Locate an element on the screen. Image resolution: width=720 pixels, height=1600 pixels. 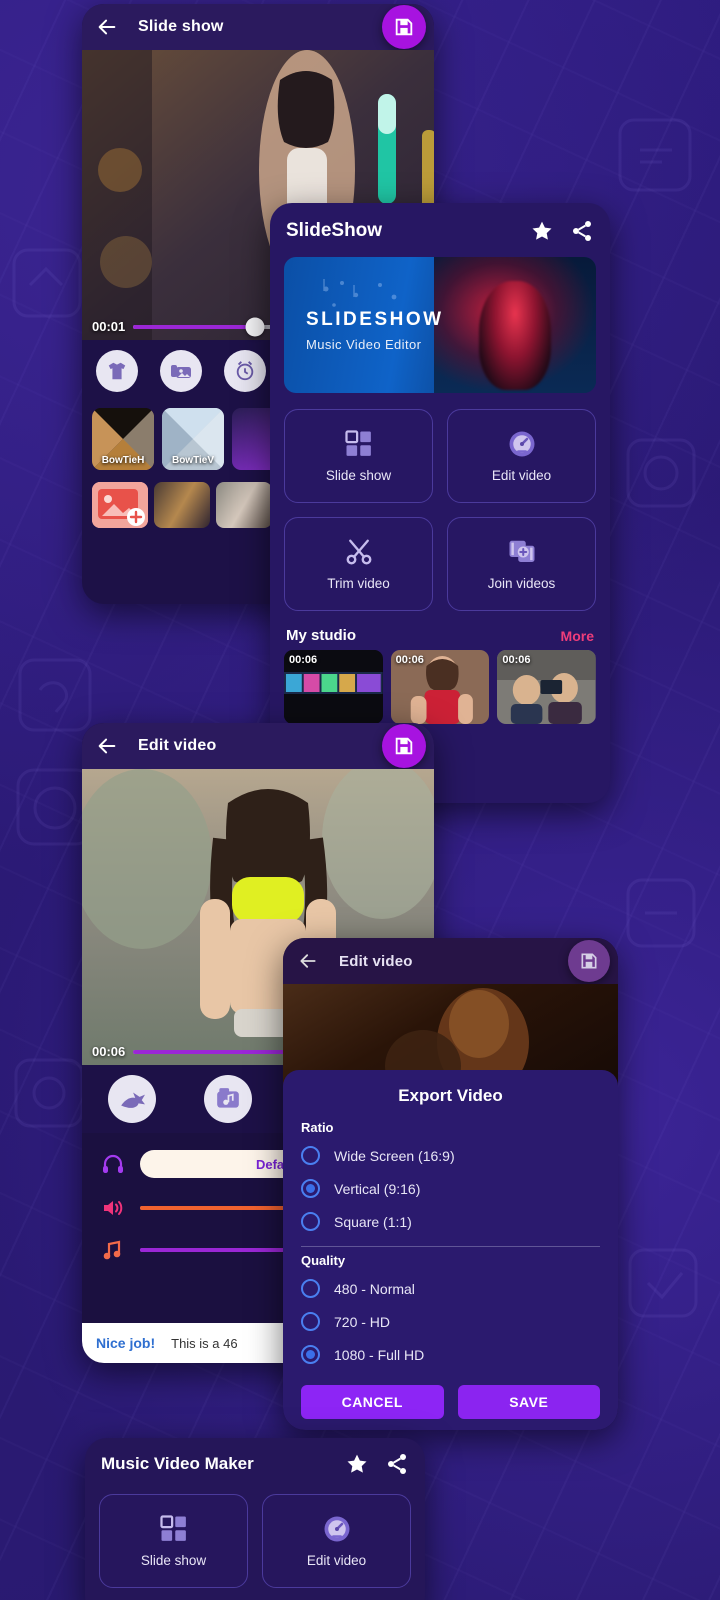
add-image-button is located at coordinates (120, 505).